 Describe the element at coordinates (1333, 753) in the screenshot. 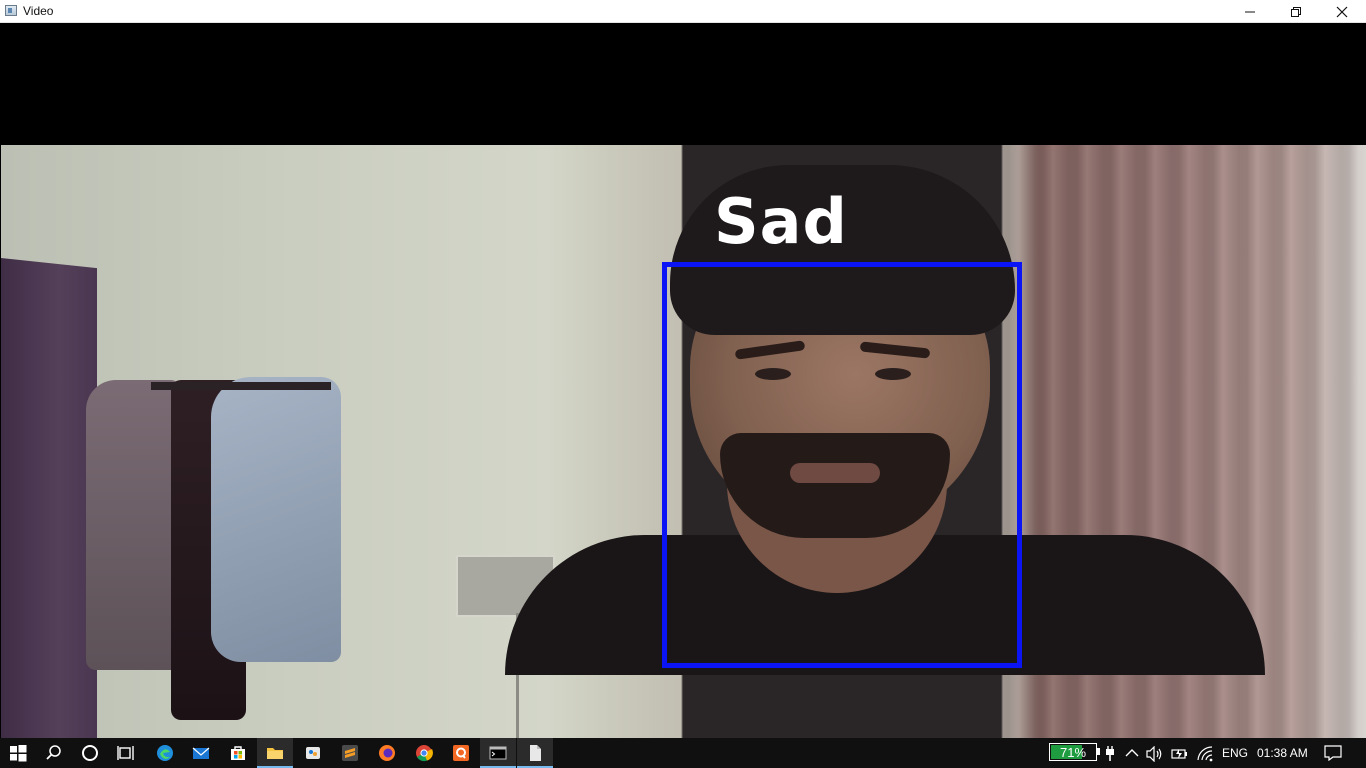

I see `notification-icon` at that location.